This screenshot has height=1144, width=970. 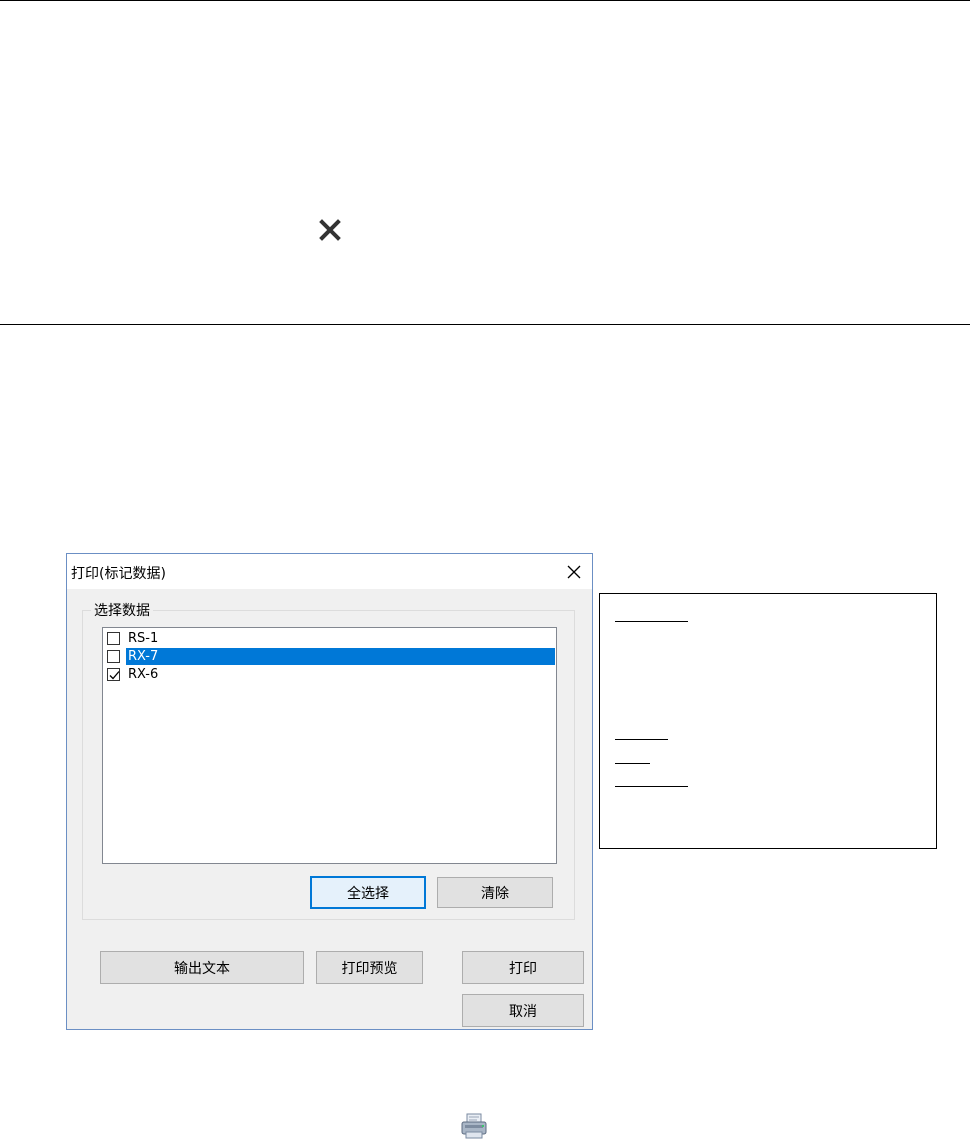 I want to click on data-listbox: RS-1 RX-7 RX-6, so click(x=329, y=745).